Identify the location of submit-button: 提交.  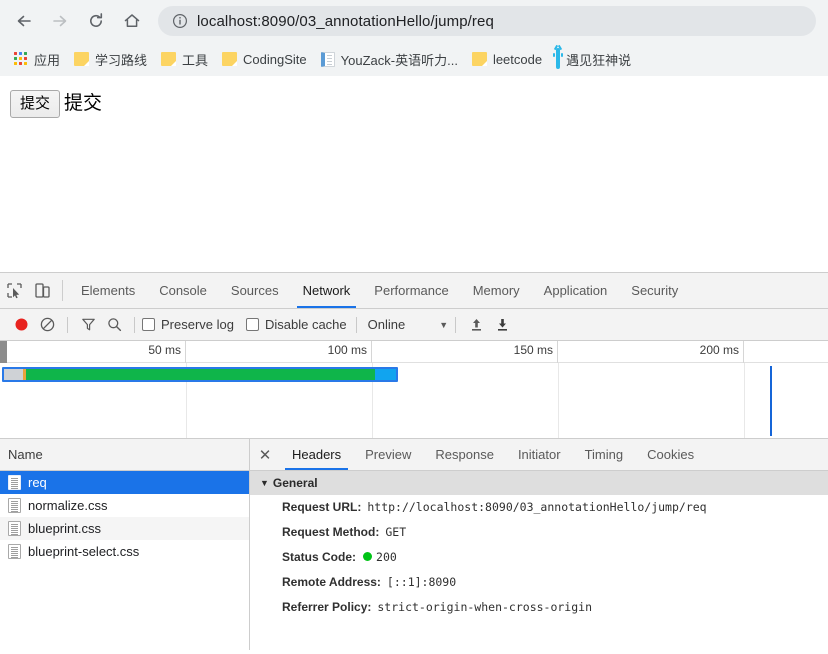
(35, 104).